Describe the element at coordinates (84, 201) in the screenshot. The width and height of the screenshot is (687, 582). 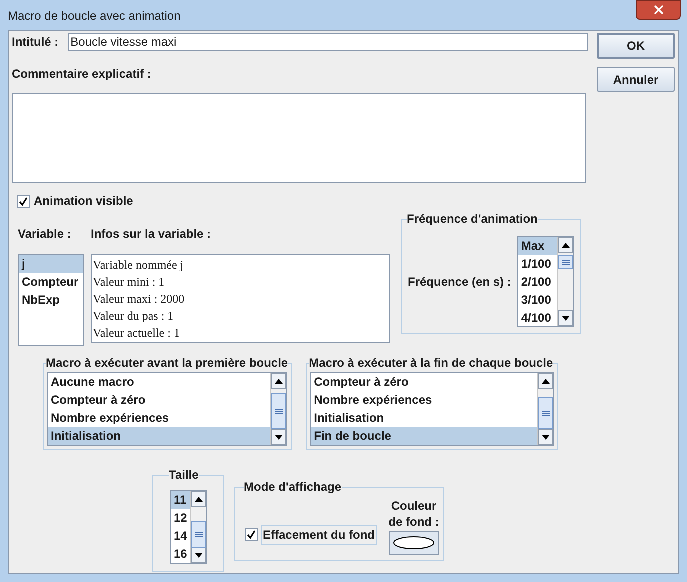
I see `checkbox-label: Animation visible` at that location.